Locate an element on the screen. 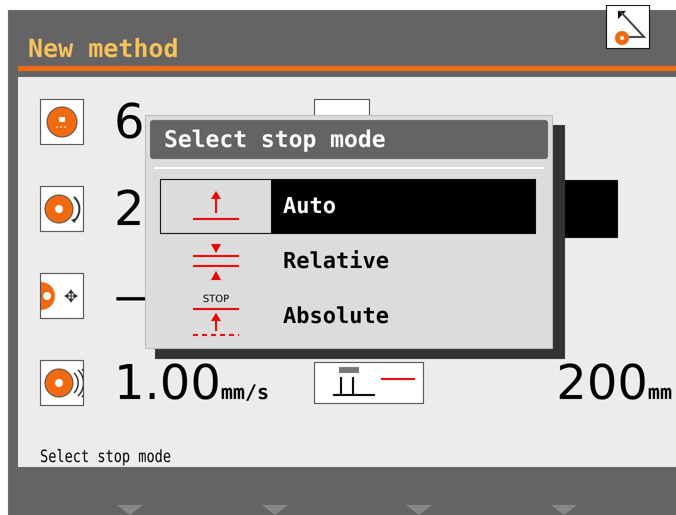 The image size is (676, 515). parameter-value: 2 is located at coordinates (129, 209).